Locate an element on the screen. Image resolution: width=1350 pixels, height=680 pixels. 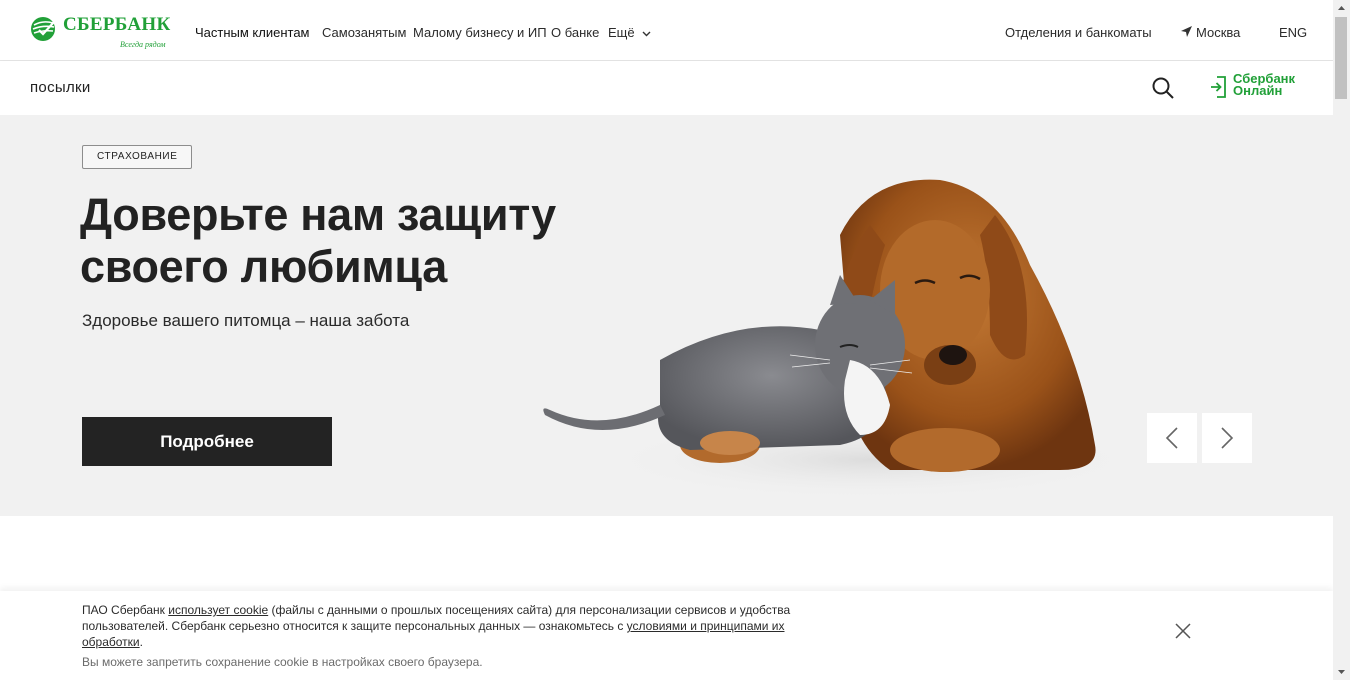
sberbank-online-button: Сбербанк Онлайн is located at coordinates (1264, 88).